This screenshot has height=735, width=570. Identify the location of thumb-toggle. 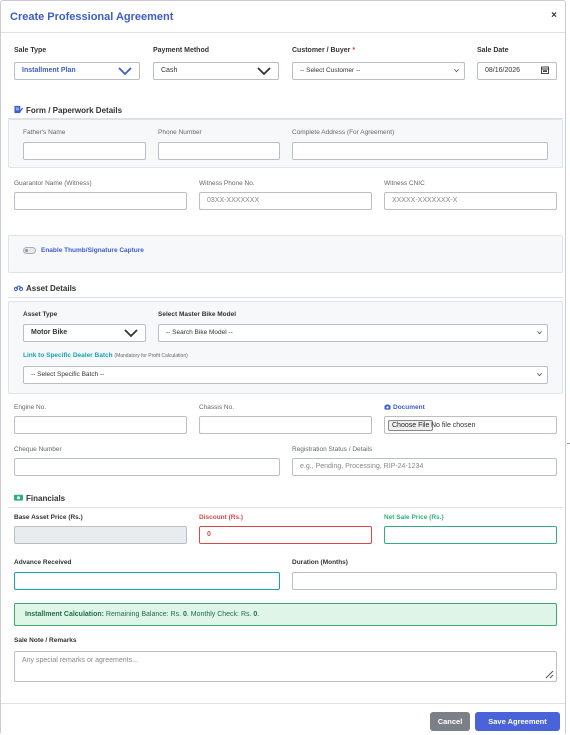
(29, 250).